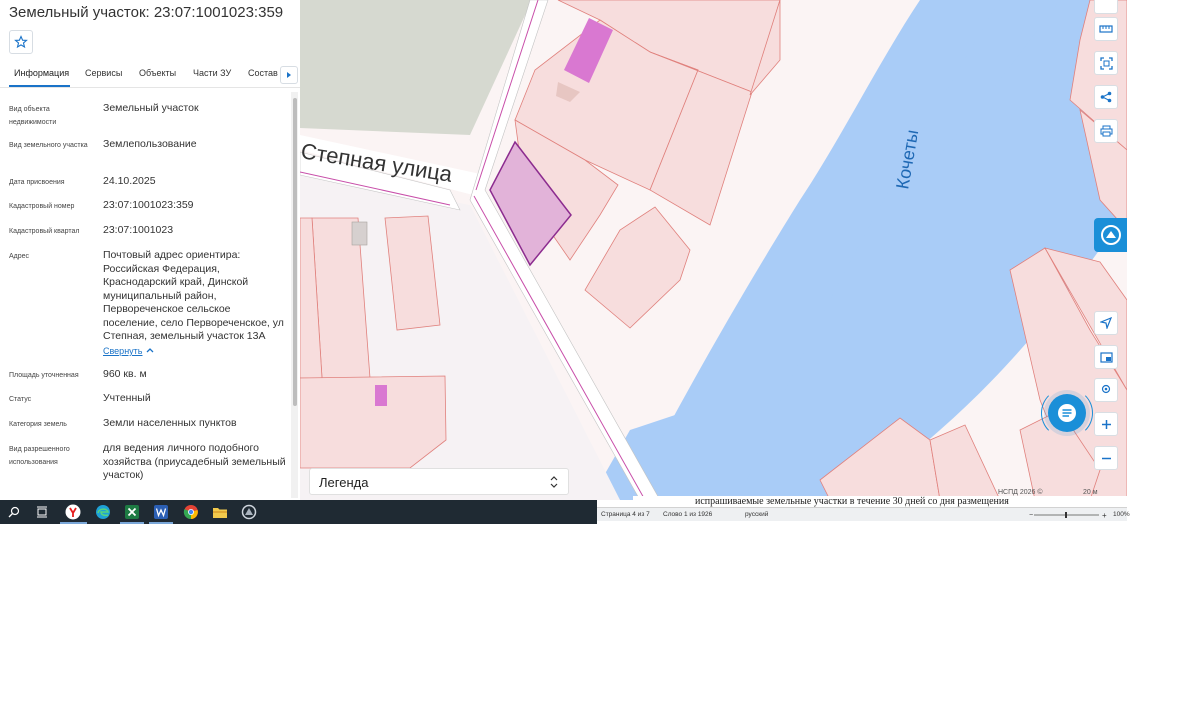 This screenshot has width=1200, height=721. What do you see at coordinates (39, 456) in the screenshot?
I see `label-permitted-use: Вид разрешенного использования` at bounding box center [39, 456].